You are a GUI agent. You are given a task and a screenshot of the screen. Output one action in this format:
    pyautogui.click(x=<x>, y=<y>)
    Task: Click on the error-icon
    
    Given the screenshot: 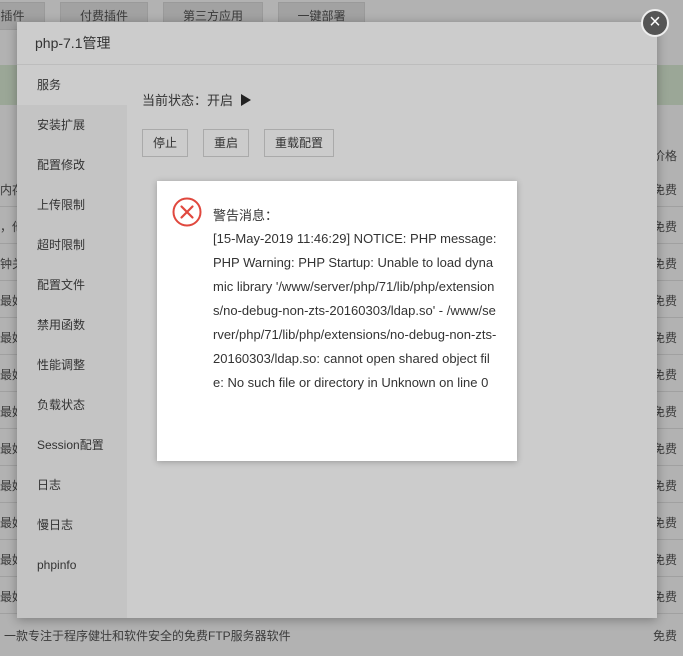 What is the action you would take?
    pyautogui.click(x=187, y=212)
    